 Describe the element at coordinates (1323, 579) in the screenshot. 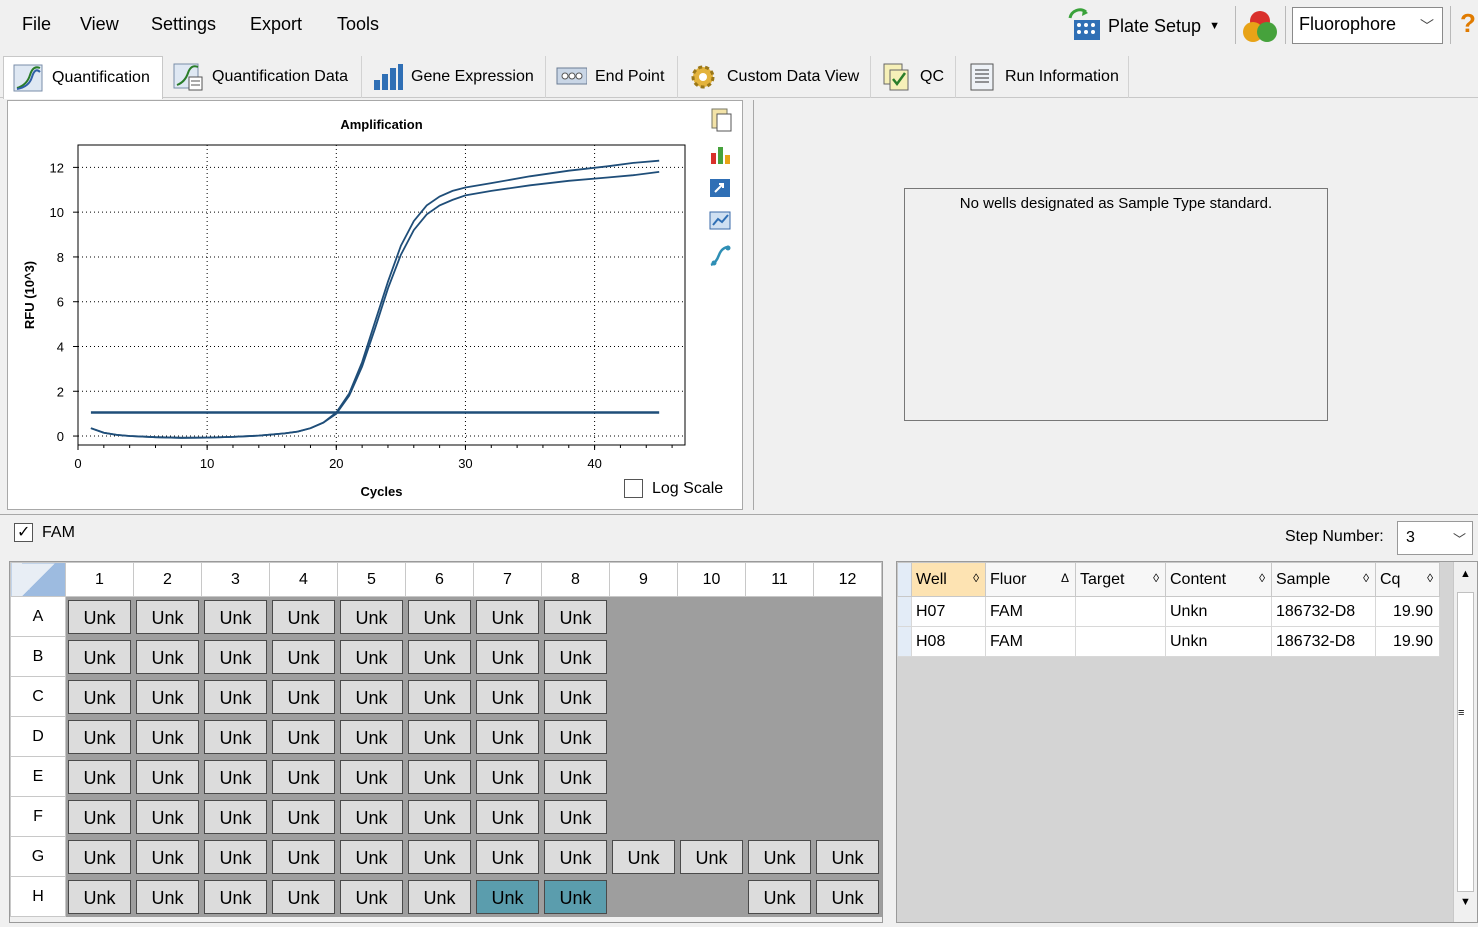

I see `results-column-header: Sample ◊` at that location.